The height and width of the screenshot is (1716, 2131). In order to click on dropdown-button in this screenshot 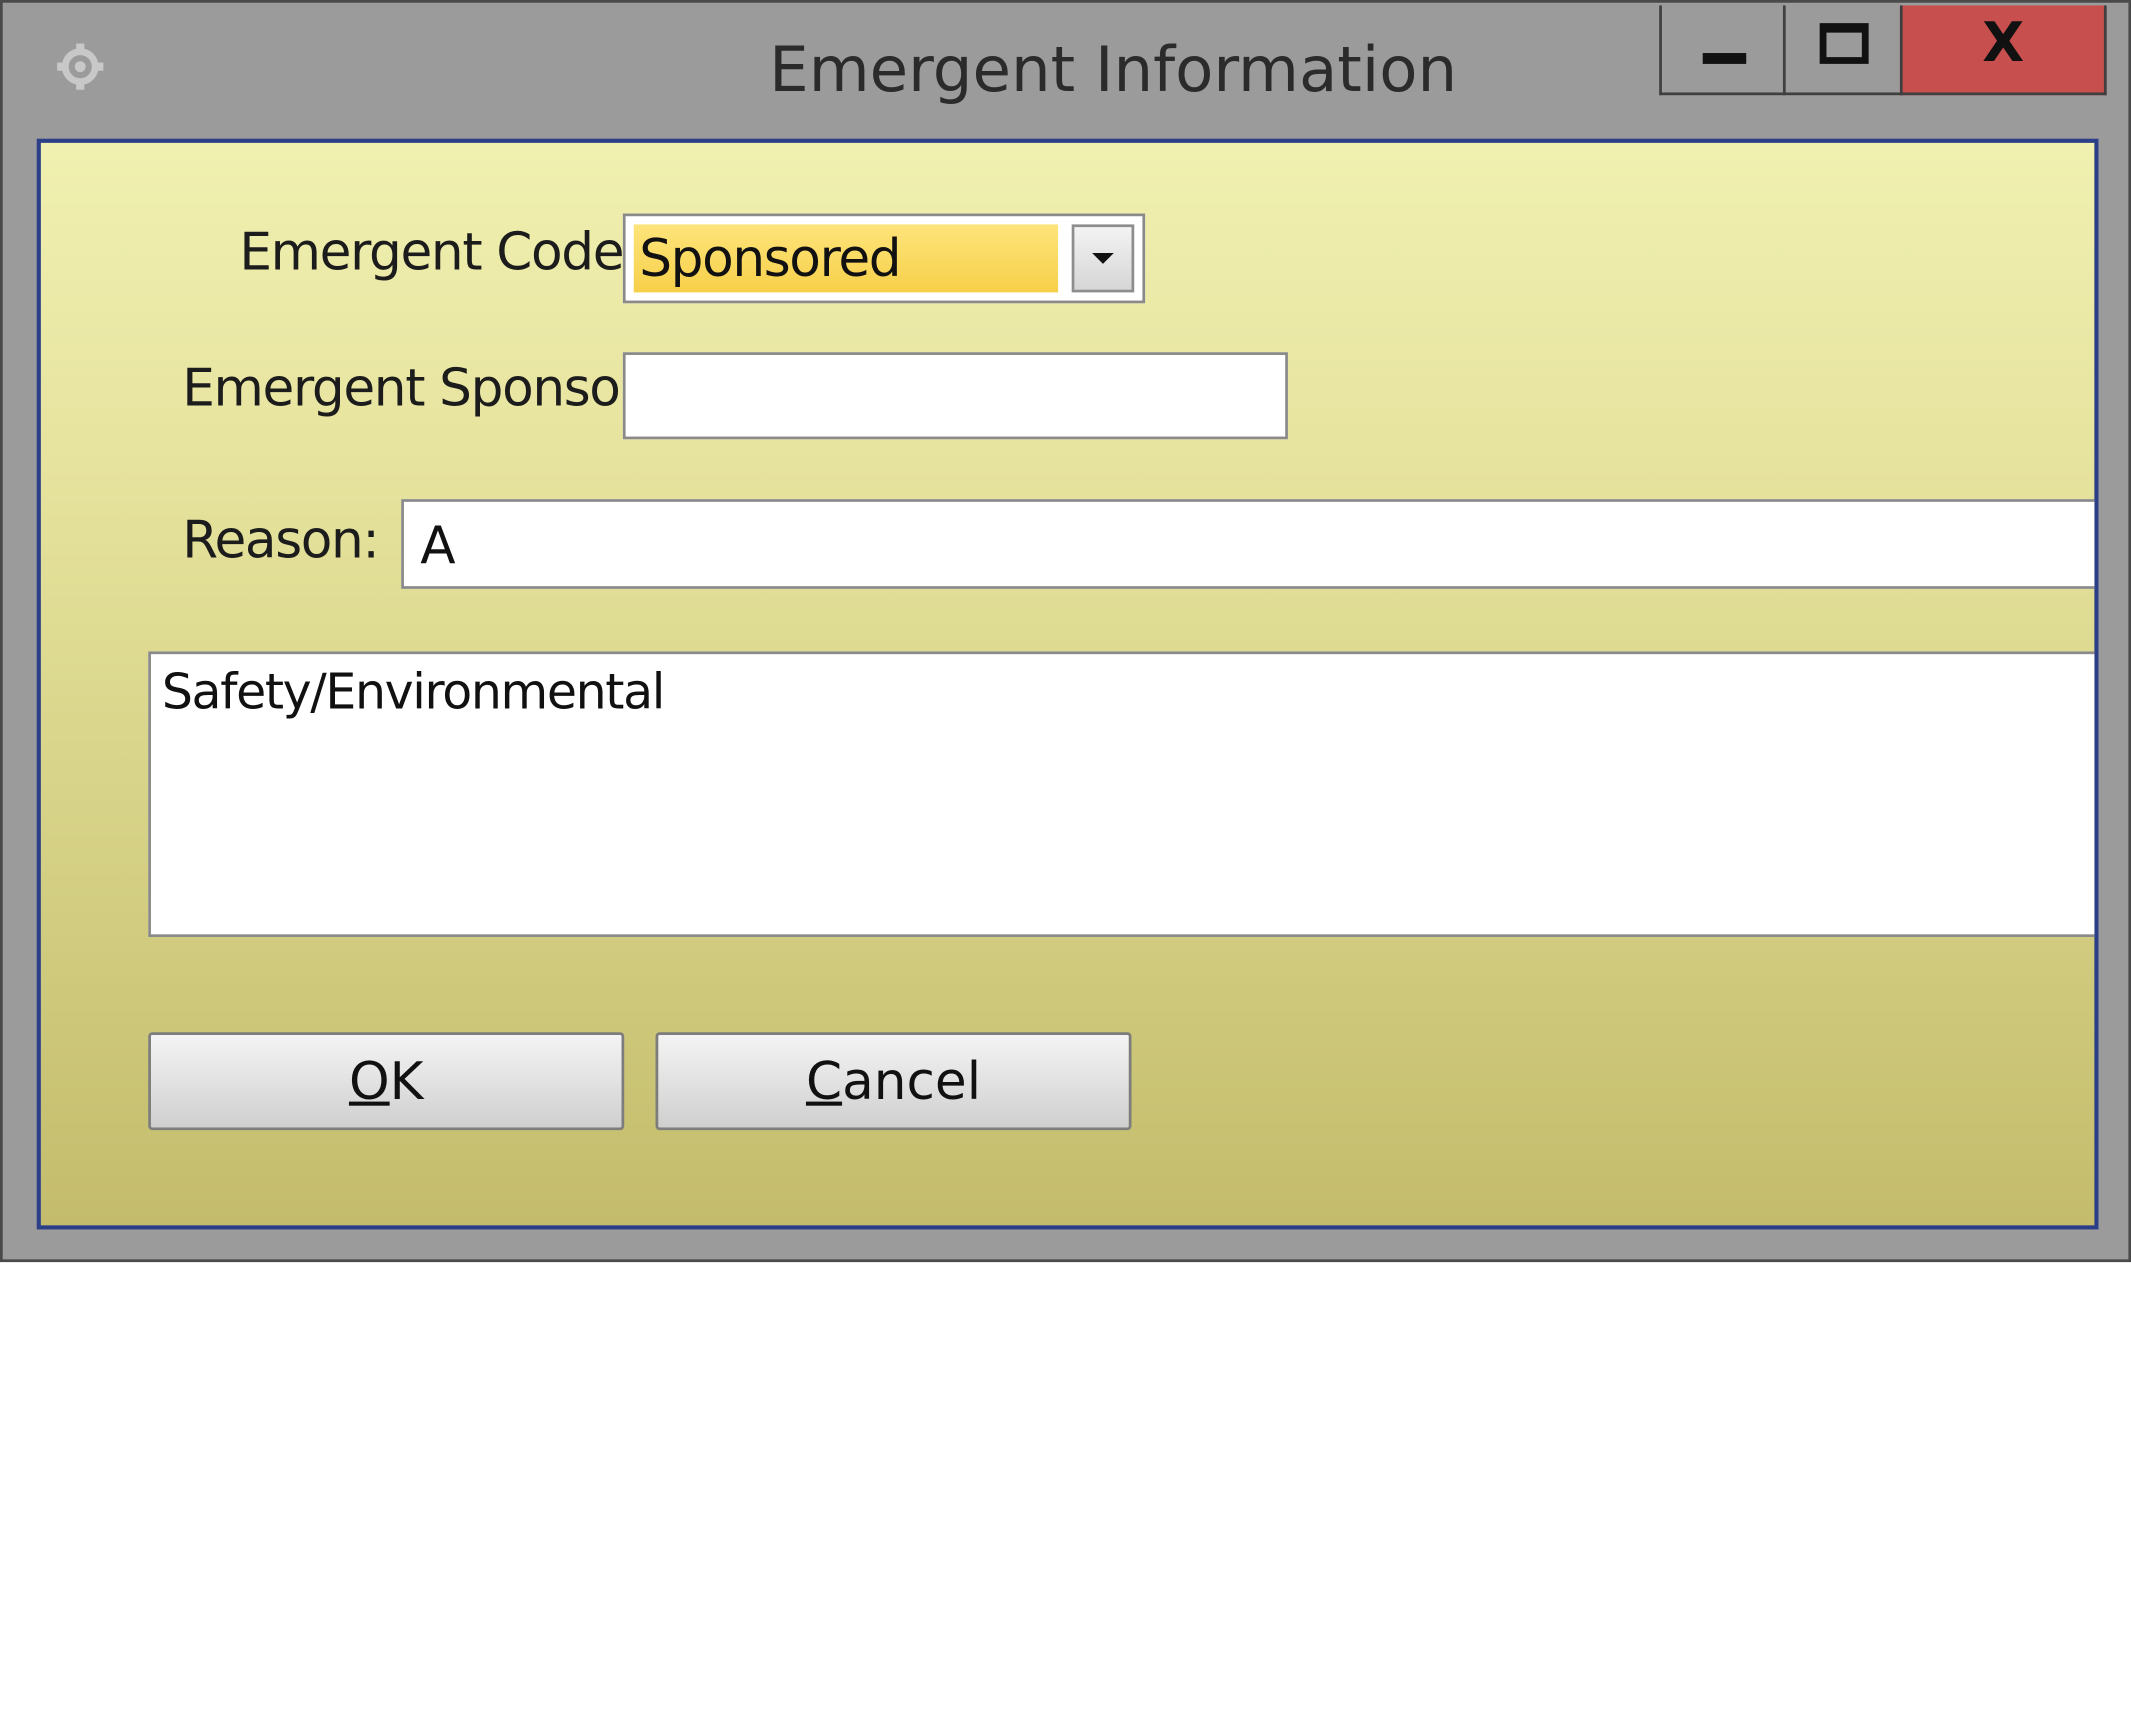, I will do `click(1103, 258)`.